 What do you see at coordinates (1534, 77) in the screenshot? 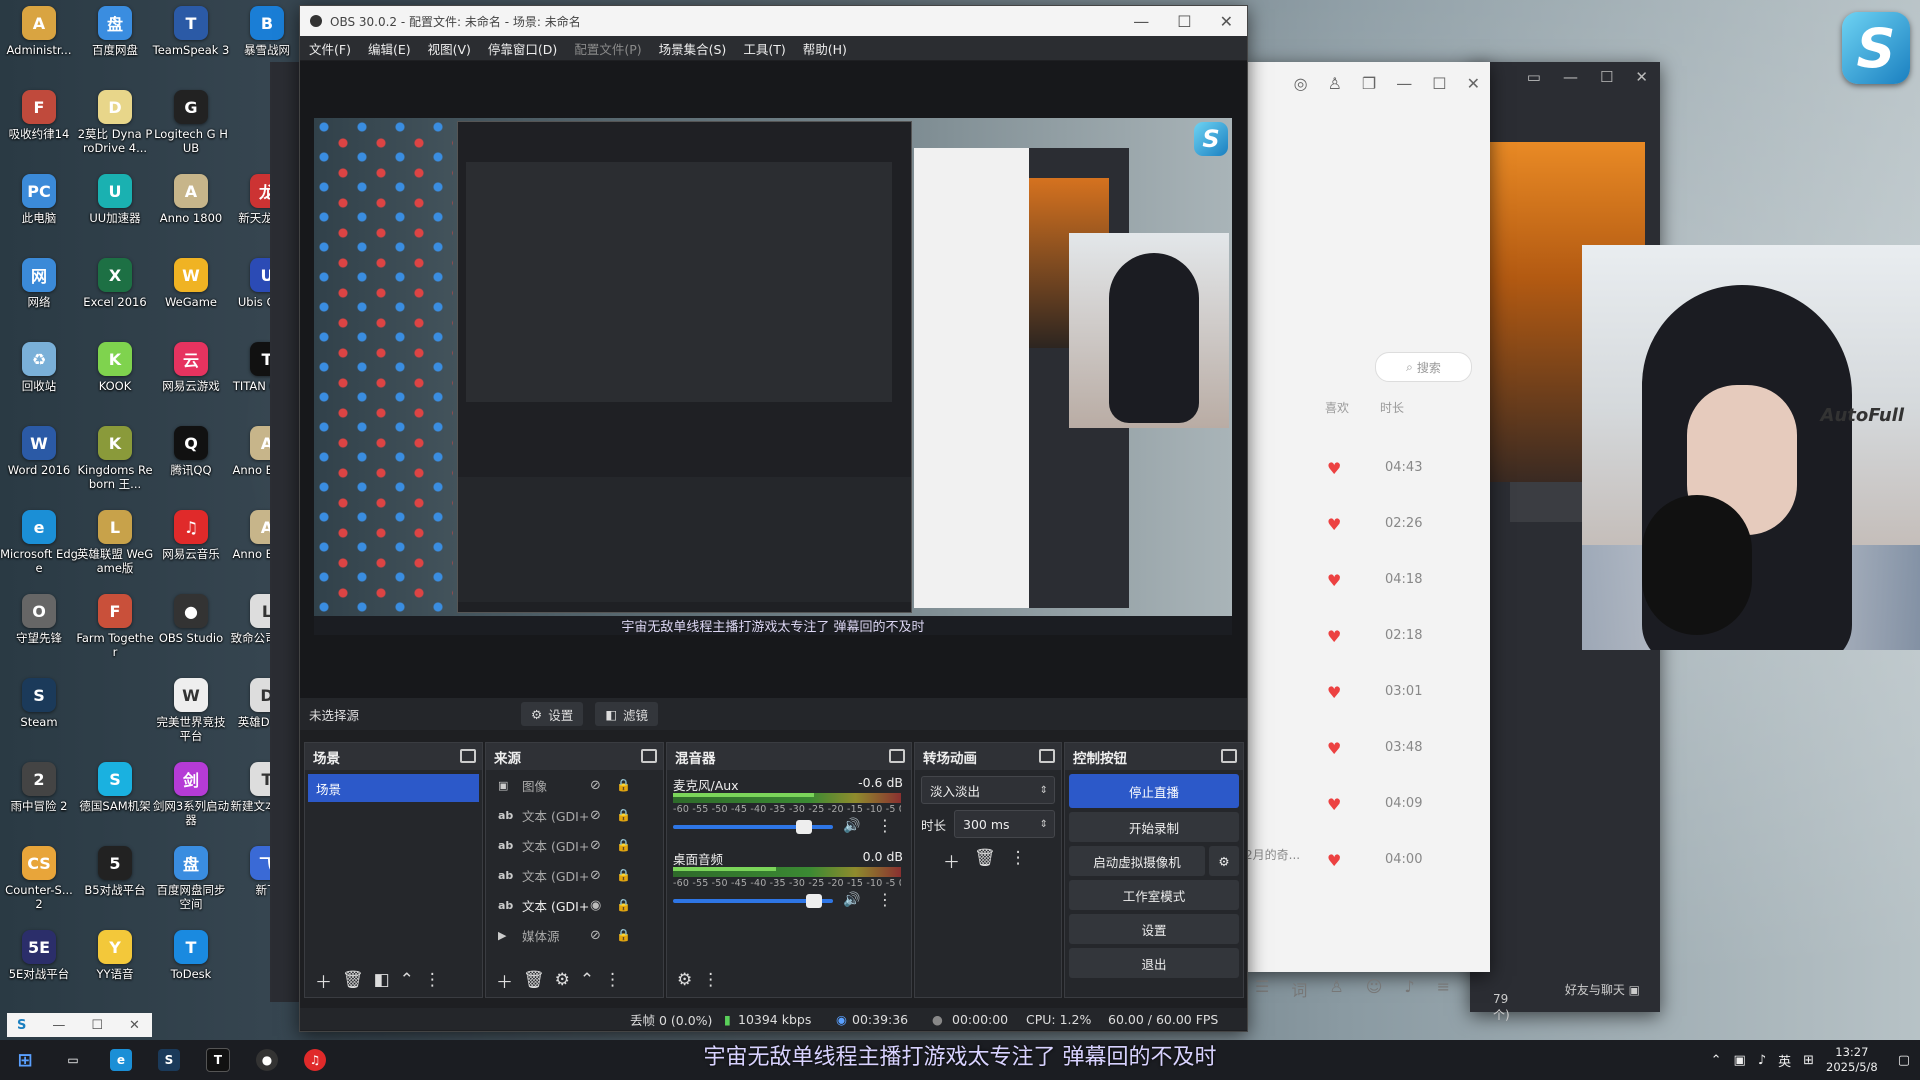
I see `monitor-icon: ▭` at bounding box center [1534, 77].